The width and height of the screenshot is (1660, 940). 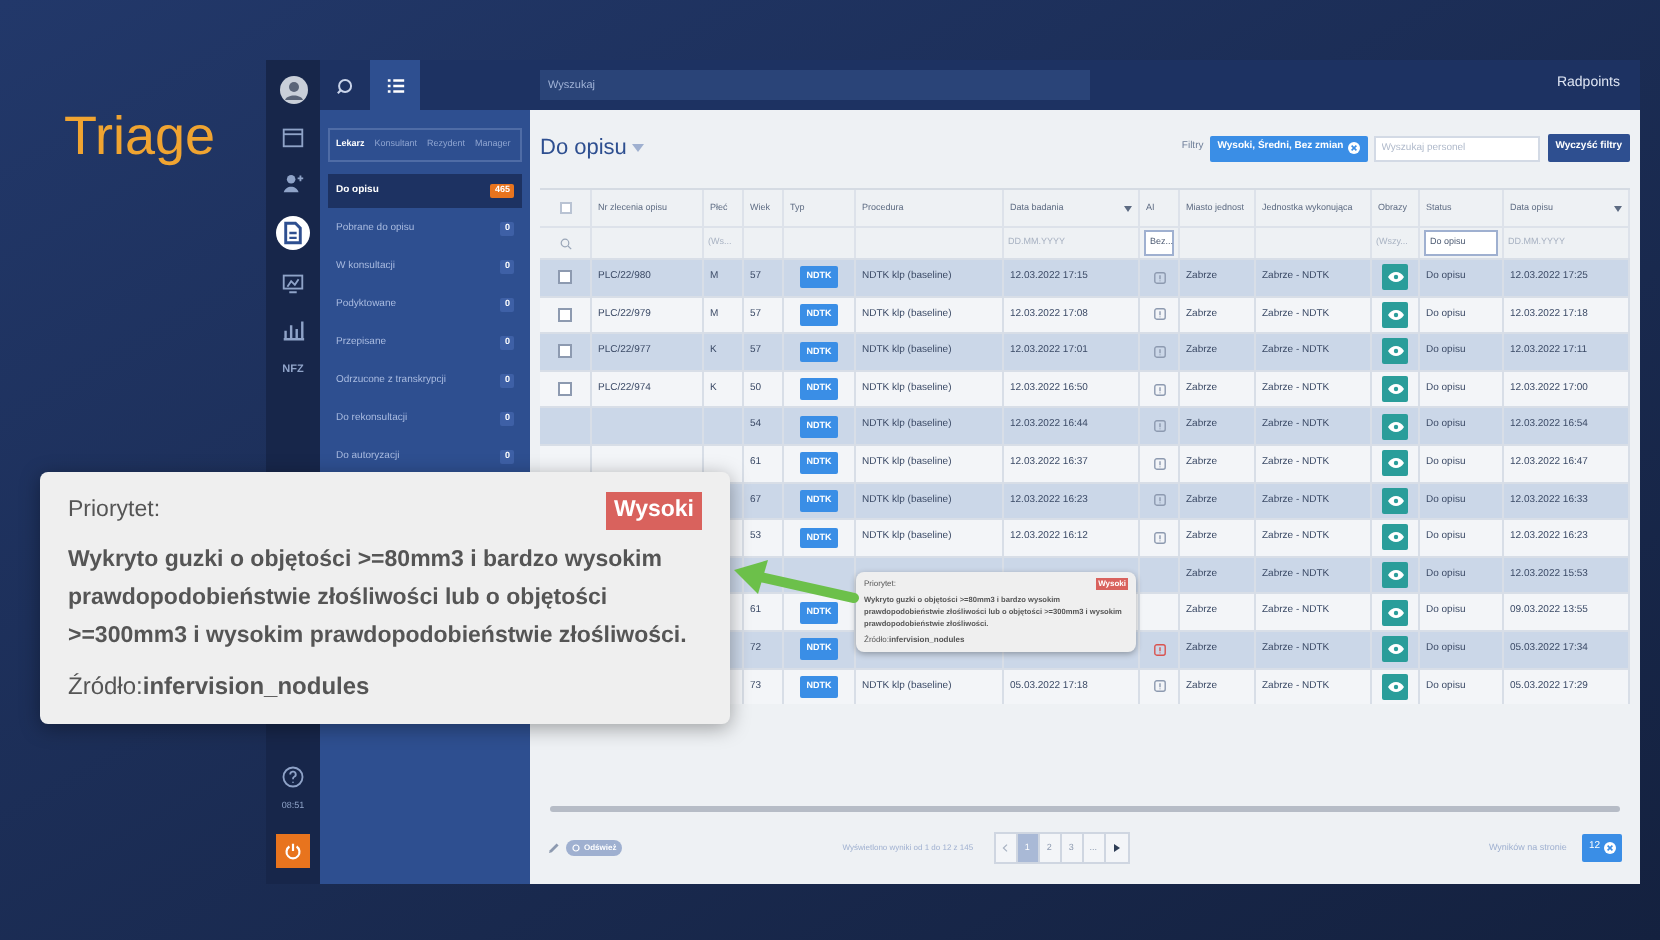 I want to click on slide-title: Triage, so click(x=140, y=137).